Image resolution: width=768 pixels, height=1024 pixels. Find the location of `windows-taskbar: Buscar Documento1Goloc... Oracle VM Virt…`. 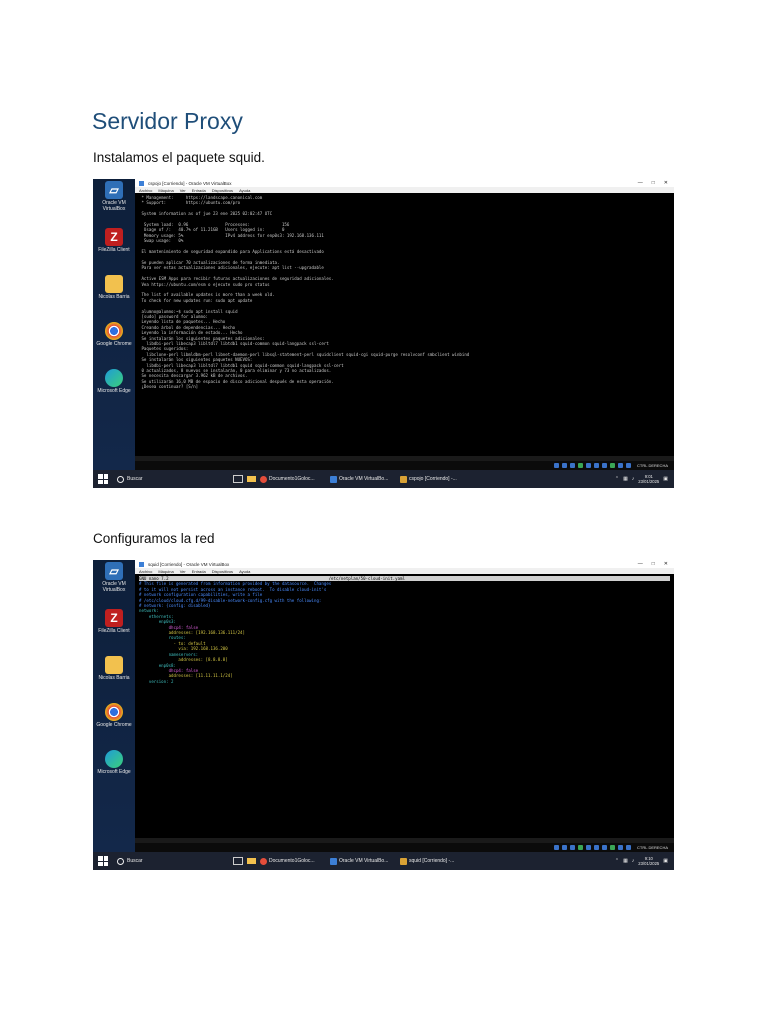

windows-taskbar: Buscar Documento1Goloc... Oracle VM Virt… is located at coordinates (383, 861).